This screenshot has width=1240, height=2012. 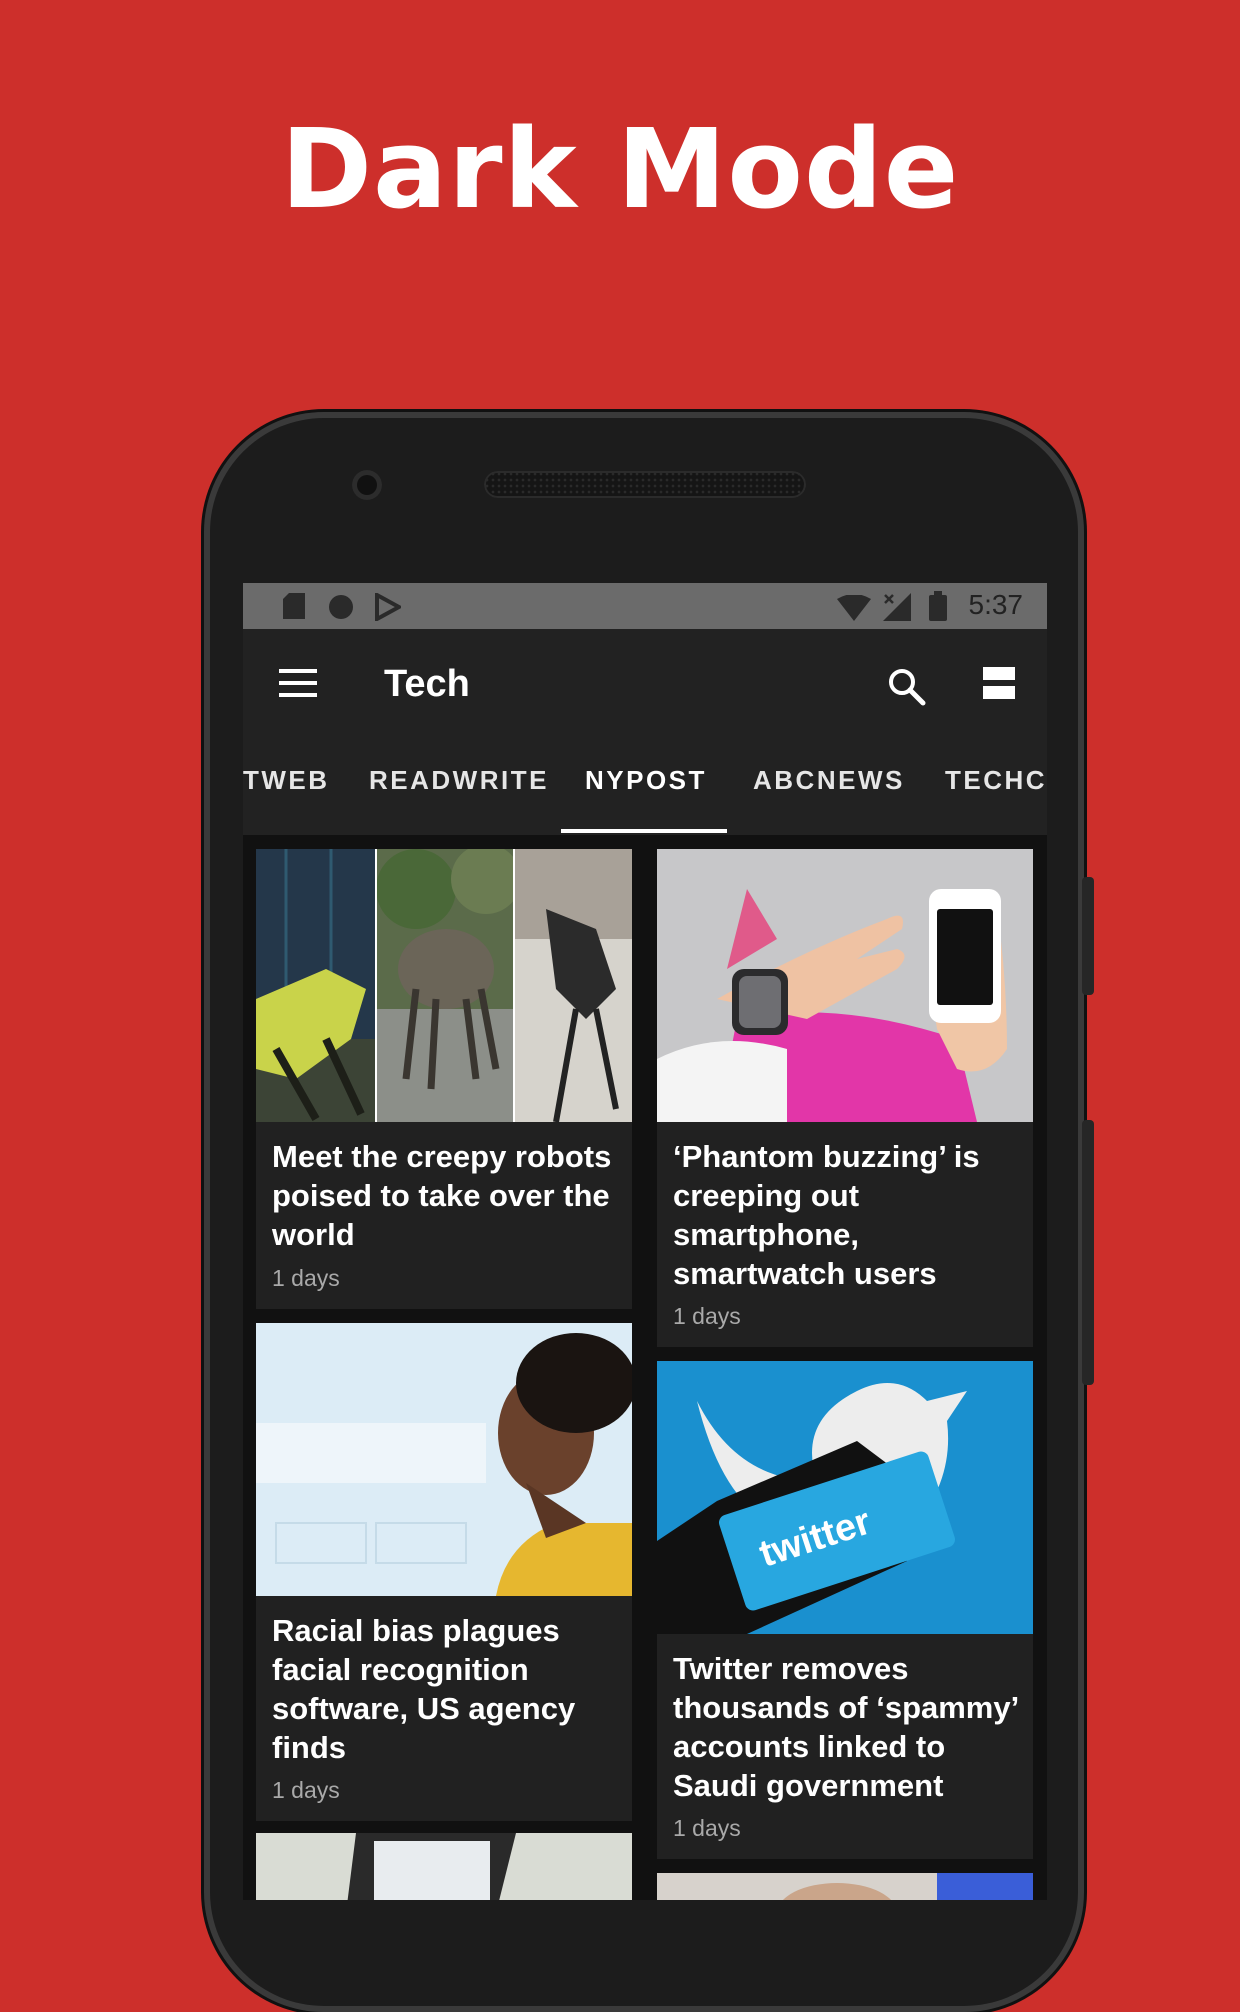 I want to click on earpiece-speaker, so click(x=645, y=484).